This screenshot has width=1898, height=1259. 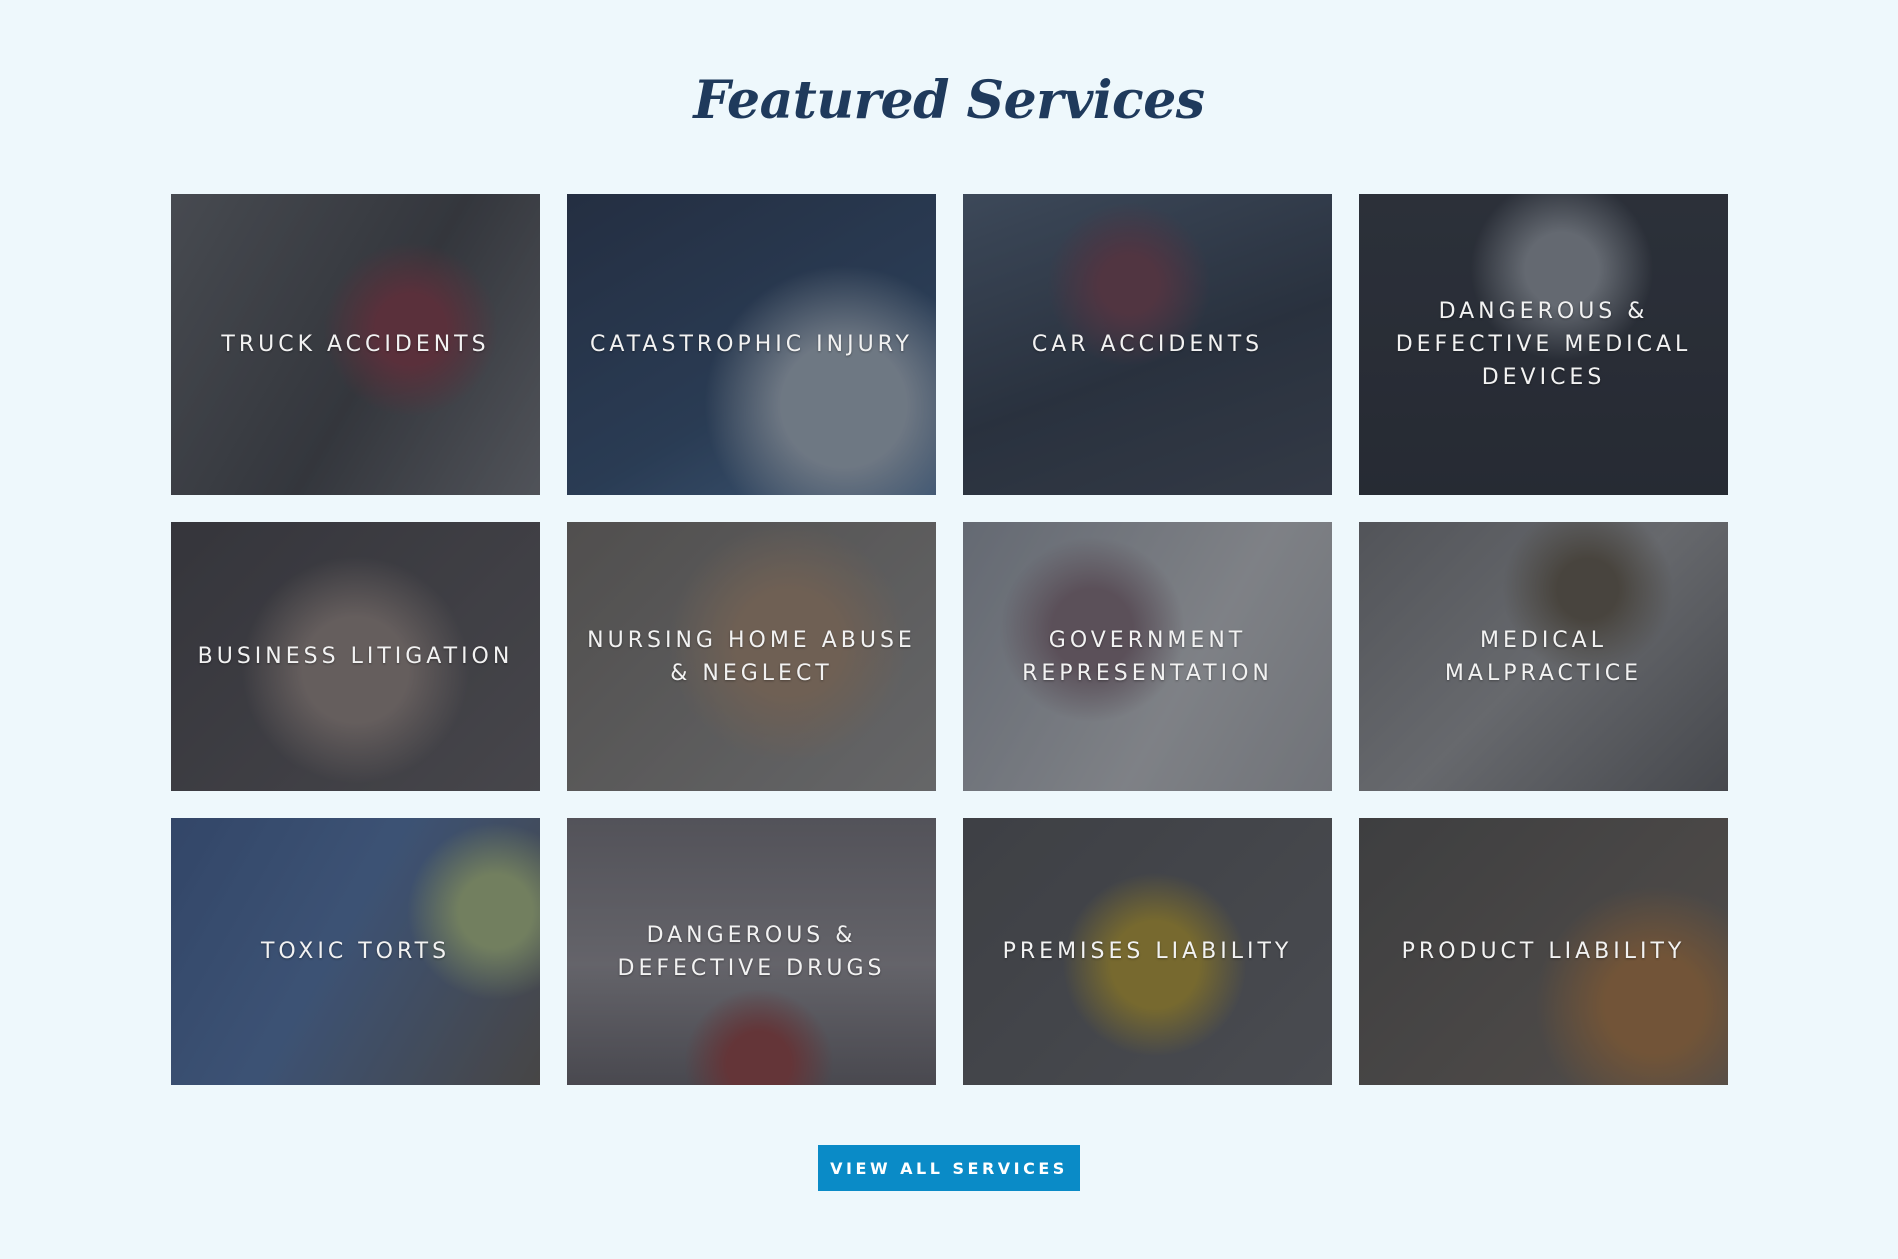 I want to click on service-label: PREMISES LIABILITY, so click(x=1147, y=951).